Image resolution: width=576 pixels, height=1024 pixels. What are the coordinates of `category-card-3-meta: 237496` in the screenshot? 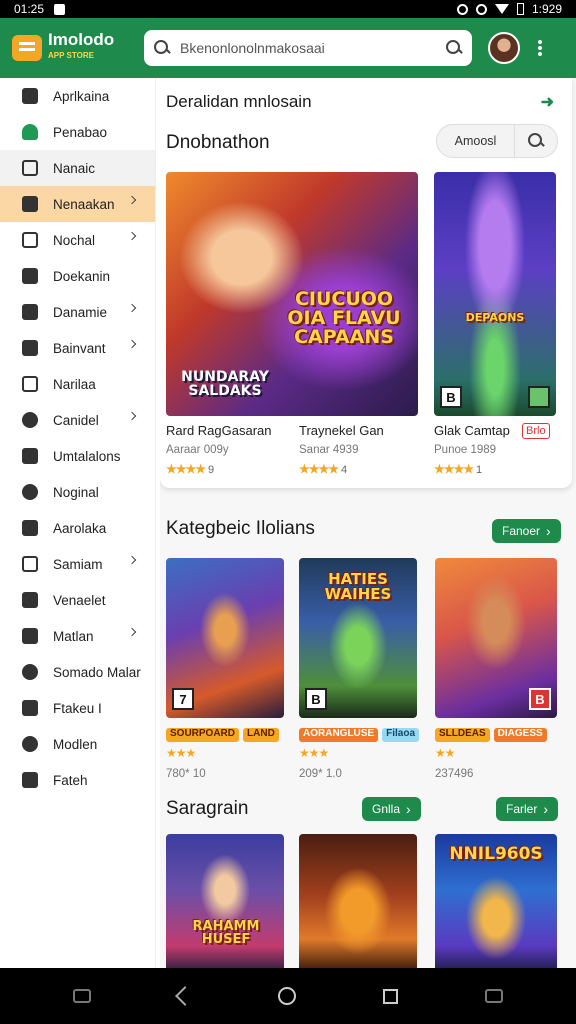 It's located at (454, 774).